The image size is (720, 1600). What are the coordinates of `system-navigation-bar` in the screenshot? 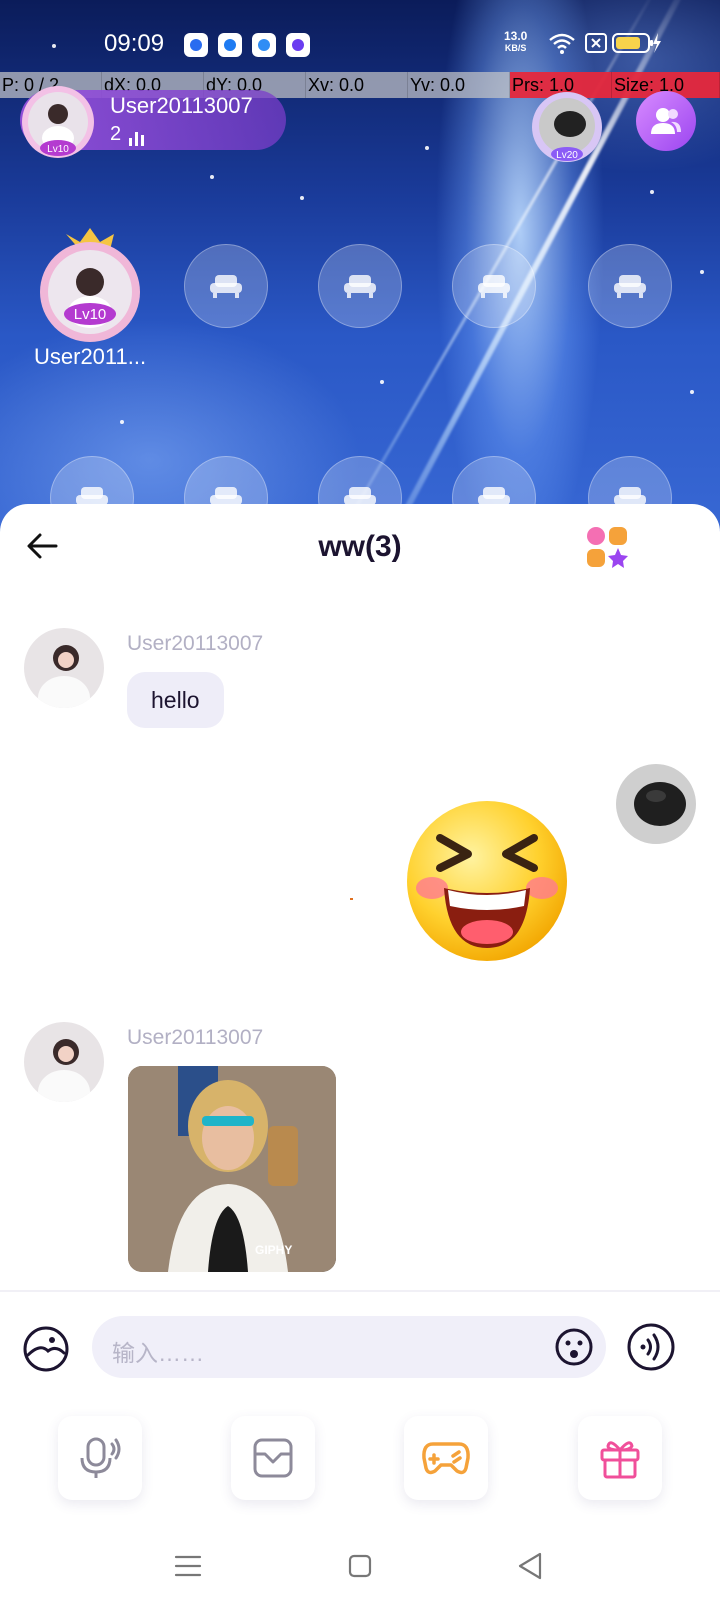 It's located at (360, 1565).